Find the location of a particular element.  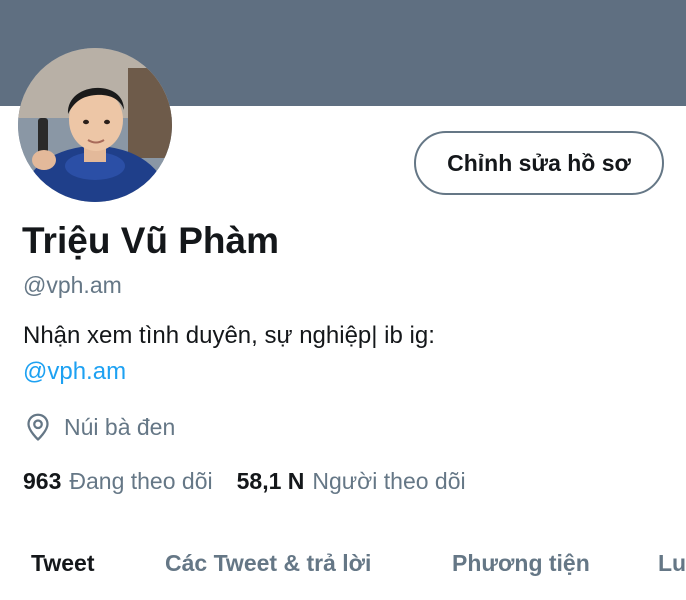

profile-tabs: Tweet Các Tweet & trả lời Phương tiện Lu is located at coordinates (343, 570).